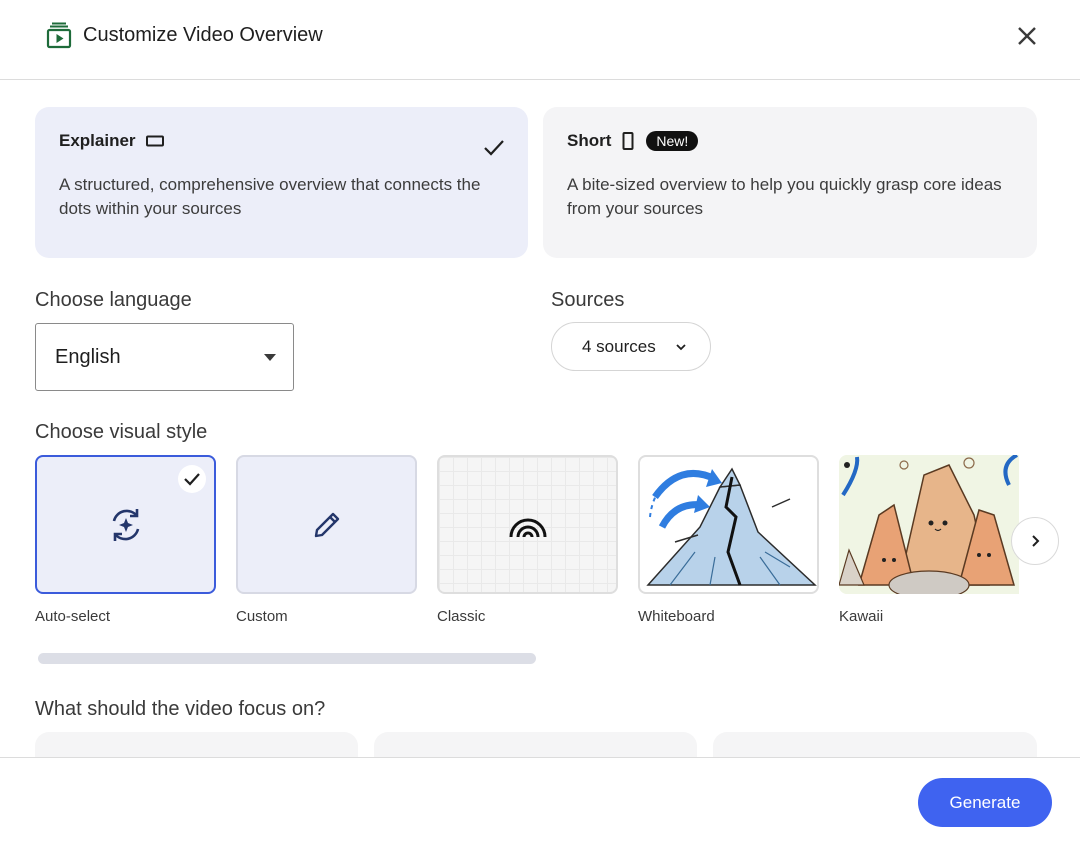 Image resolution: width=1080 pixels, height=843 pixels. I want to click on format-title: Short, so click(589, 140).